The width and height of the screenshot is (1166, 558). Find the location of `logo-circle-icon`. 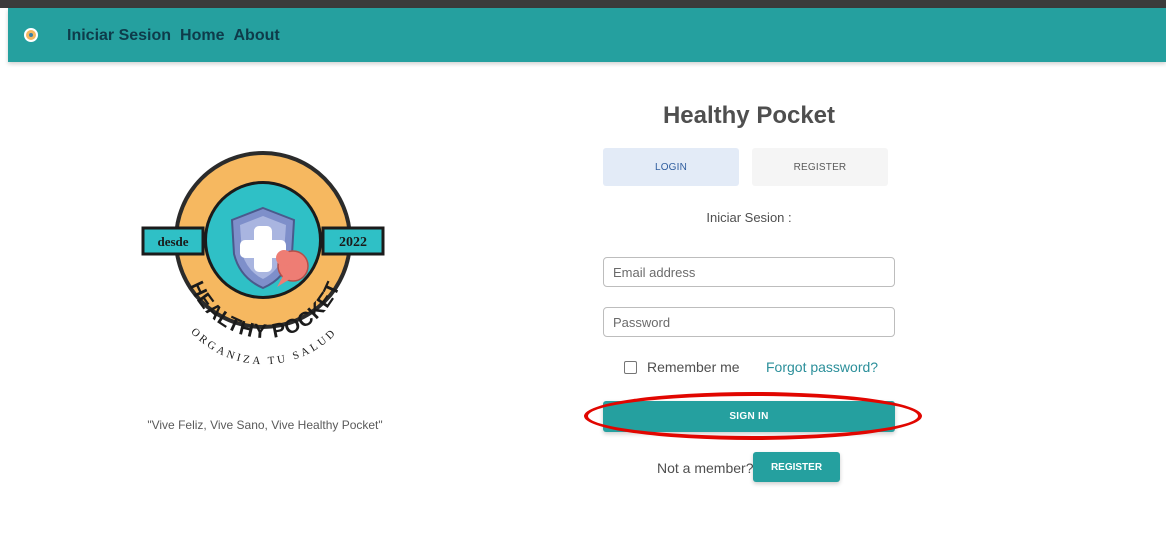

logo-circle-icon is located at coordinates (31, 35).